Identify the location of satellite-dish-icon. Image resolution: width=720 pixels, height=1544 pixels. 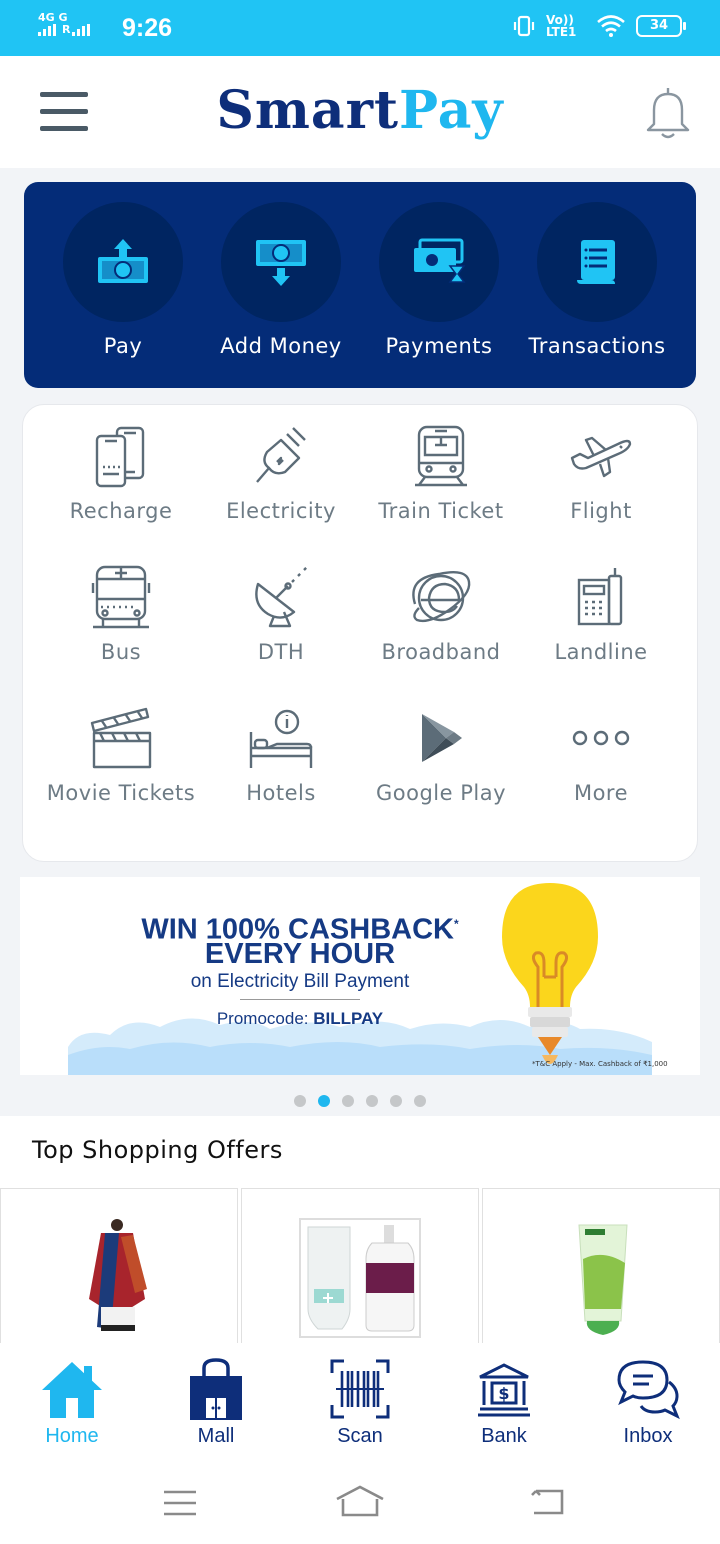
(281, 597).